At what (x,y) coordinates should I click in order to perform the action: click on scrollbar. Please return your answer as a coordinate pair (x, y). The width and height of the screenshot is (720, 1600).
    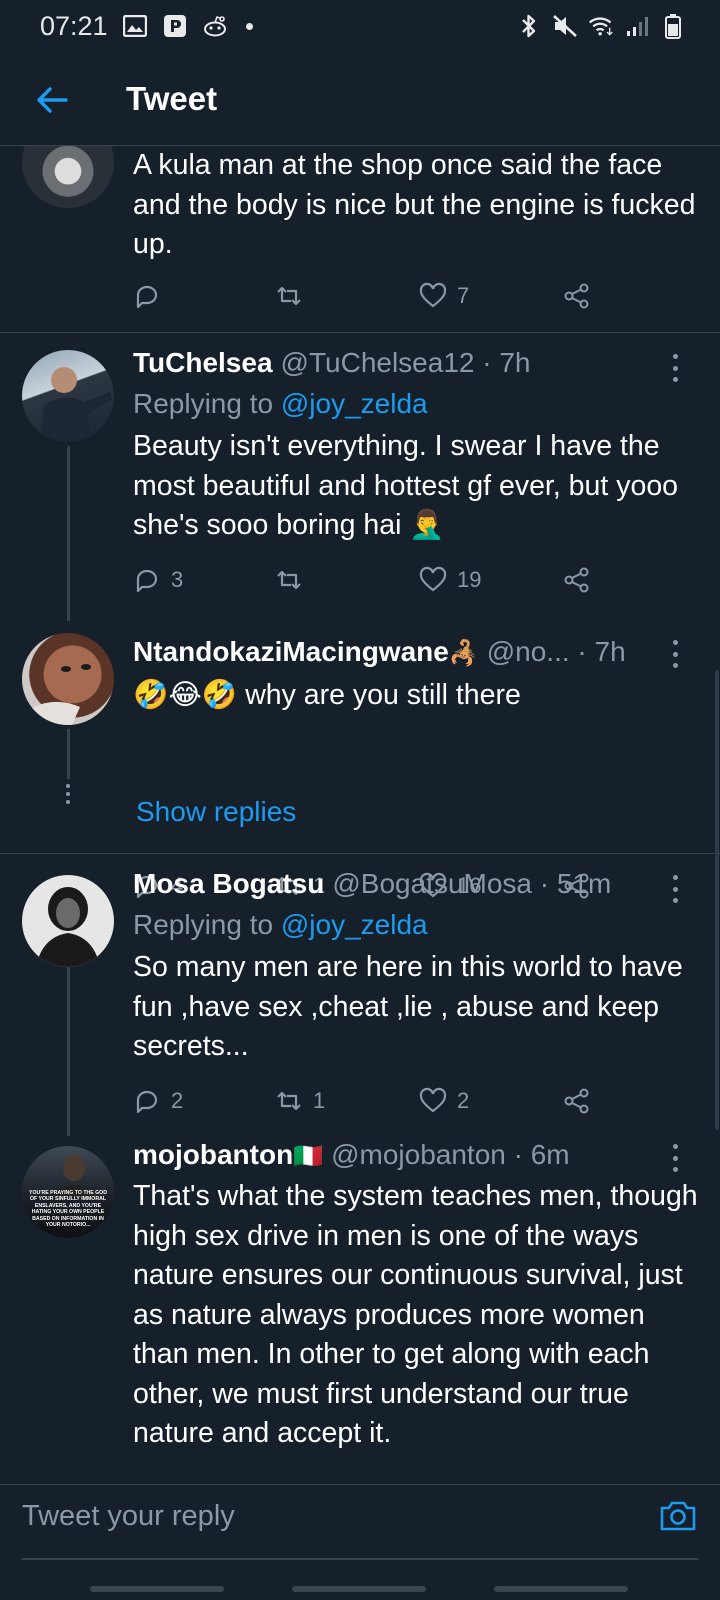
    Looking at the image, I should click on (717, 900).